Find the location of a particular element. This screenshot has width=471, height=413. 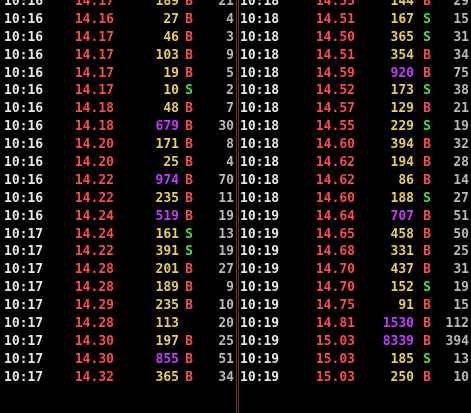

trade-row: 10:17 14.30 855 B 51 is located at coordinates (118, 360).